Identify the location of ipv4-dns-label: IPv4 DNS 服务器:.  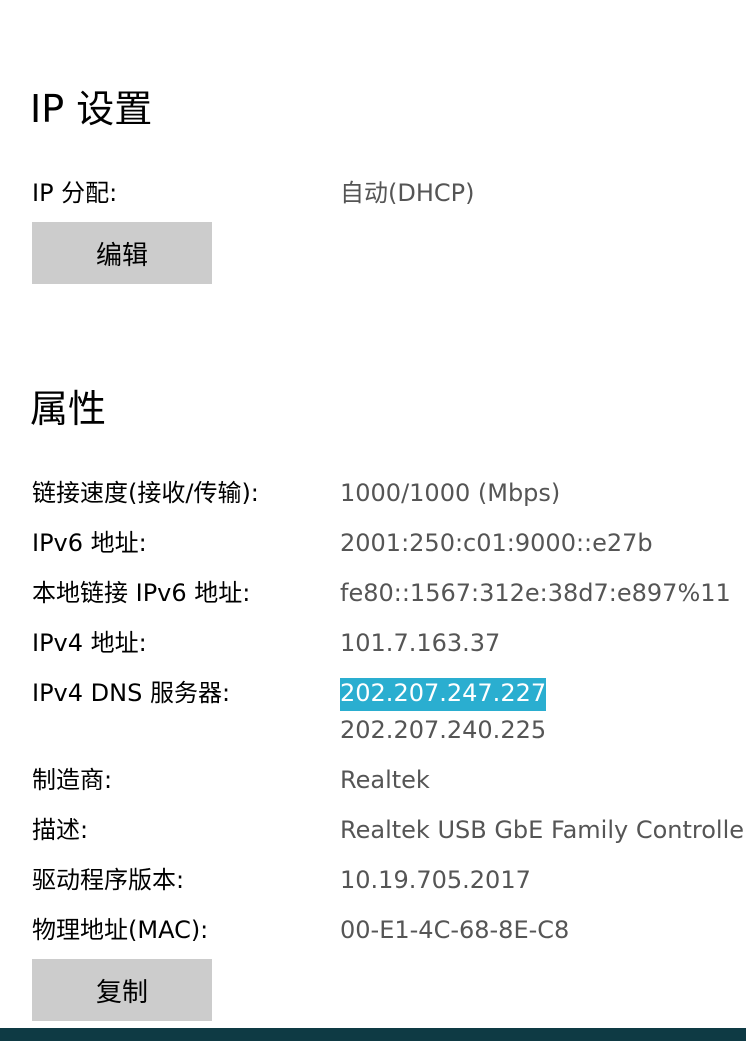
(131, 693).